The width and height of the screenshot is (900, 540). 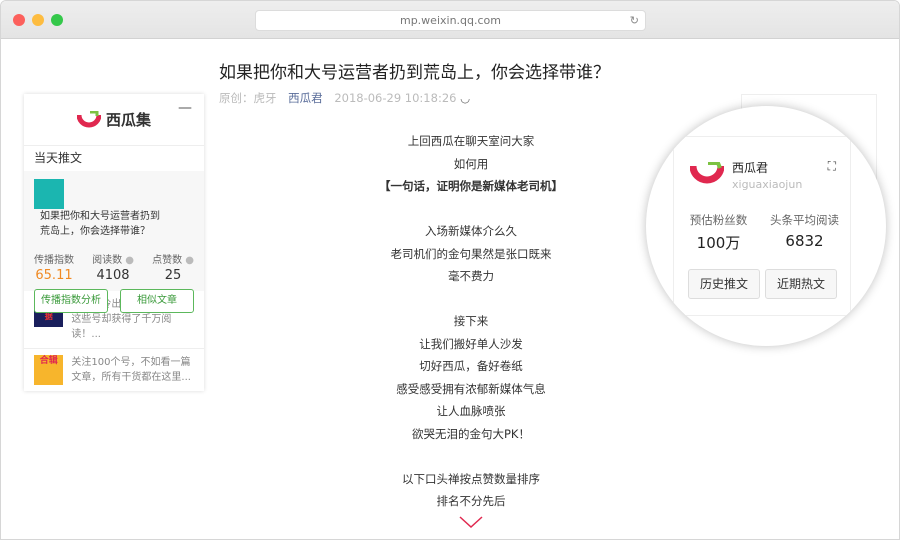 I want to click on similar-articles-button: 相似文章, so click(x=157, y=301).